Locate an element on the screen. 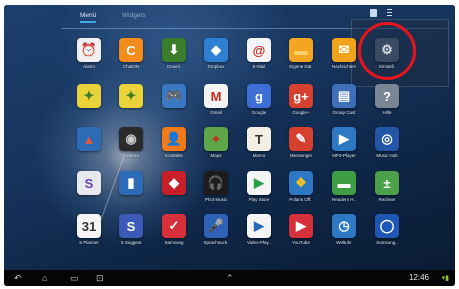 The image size is (459, 289). app-rechner: ± Rechner is located at coordinates (387, 191).